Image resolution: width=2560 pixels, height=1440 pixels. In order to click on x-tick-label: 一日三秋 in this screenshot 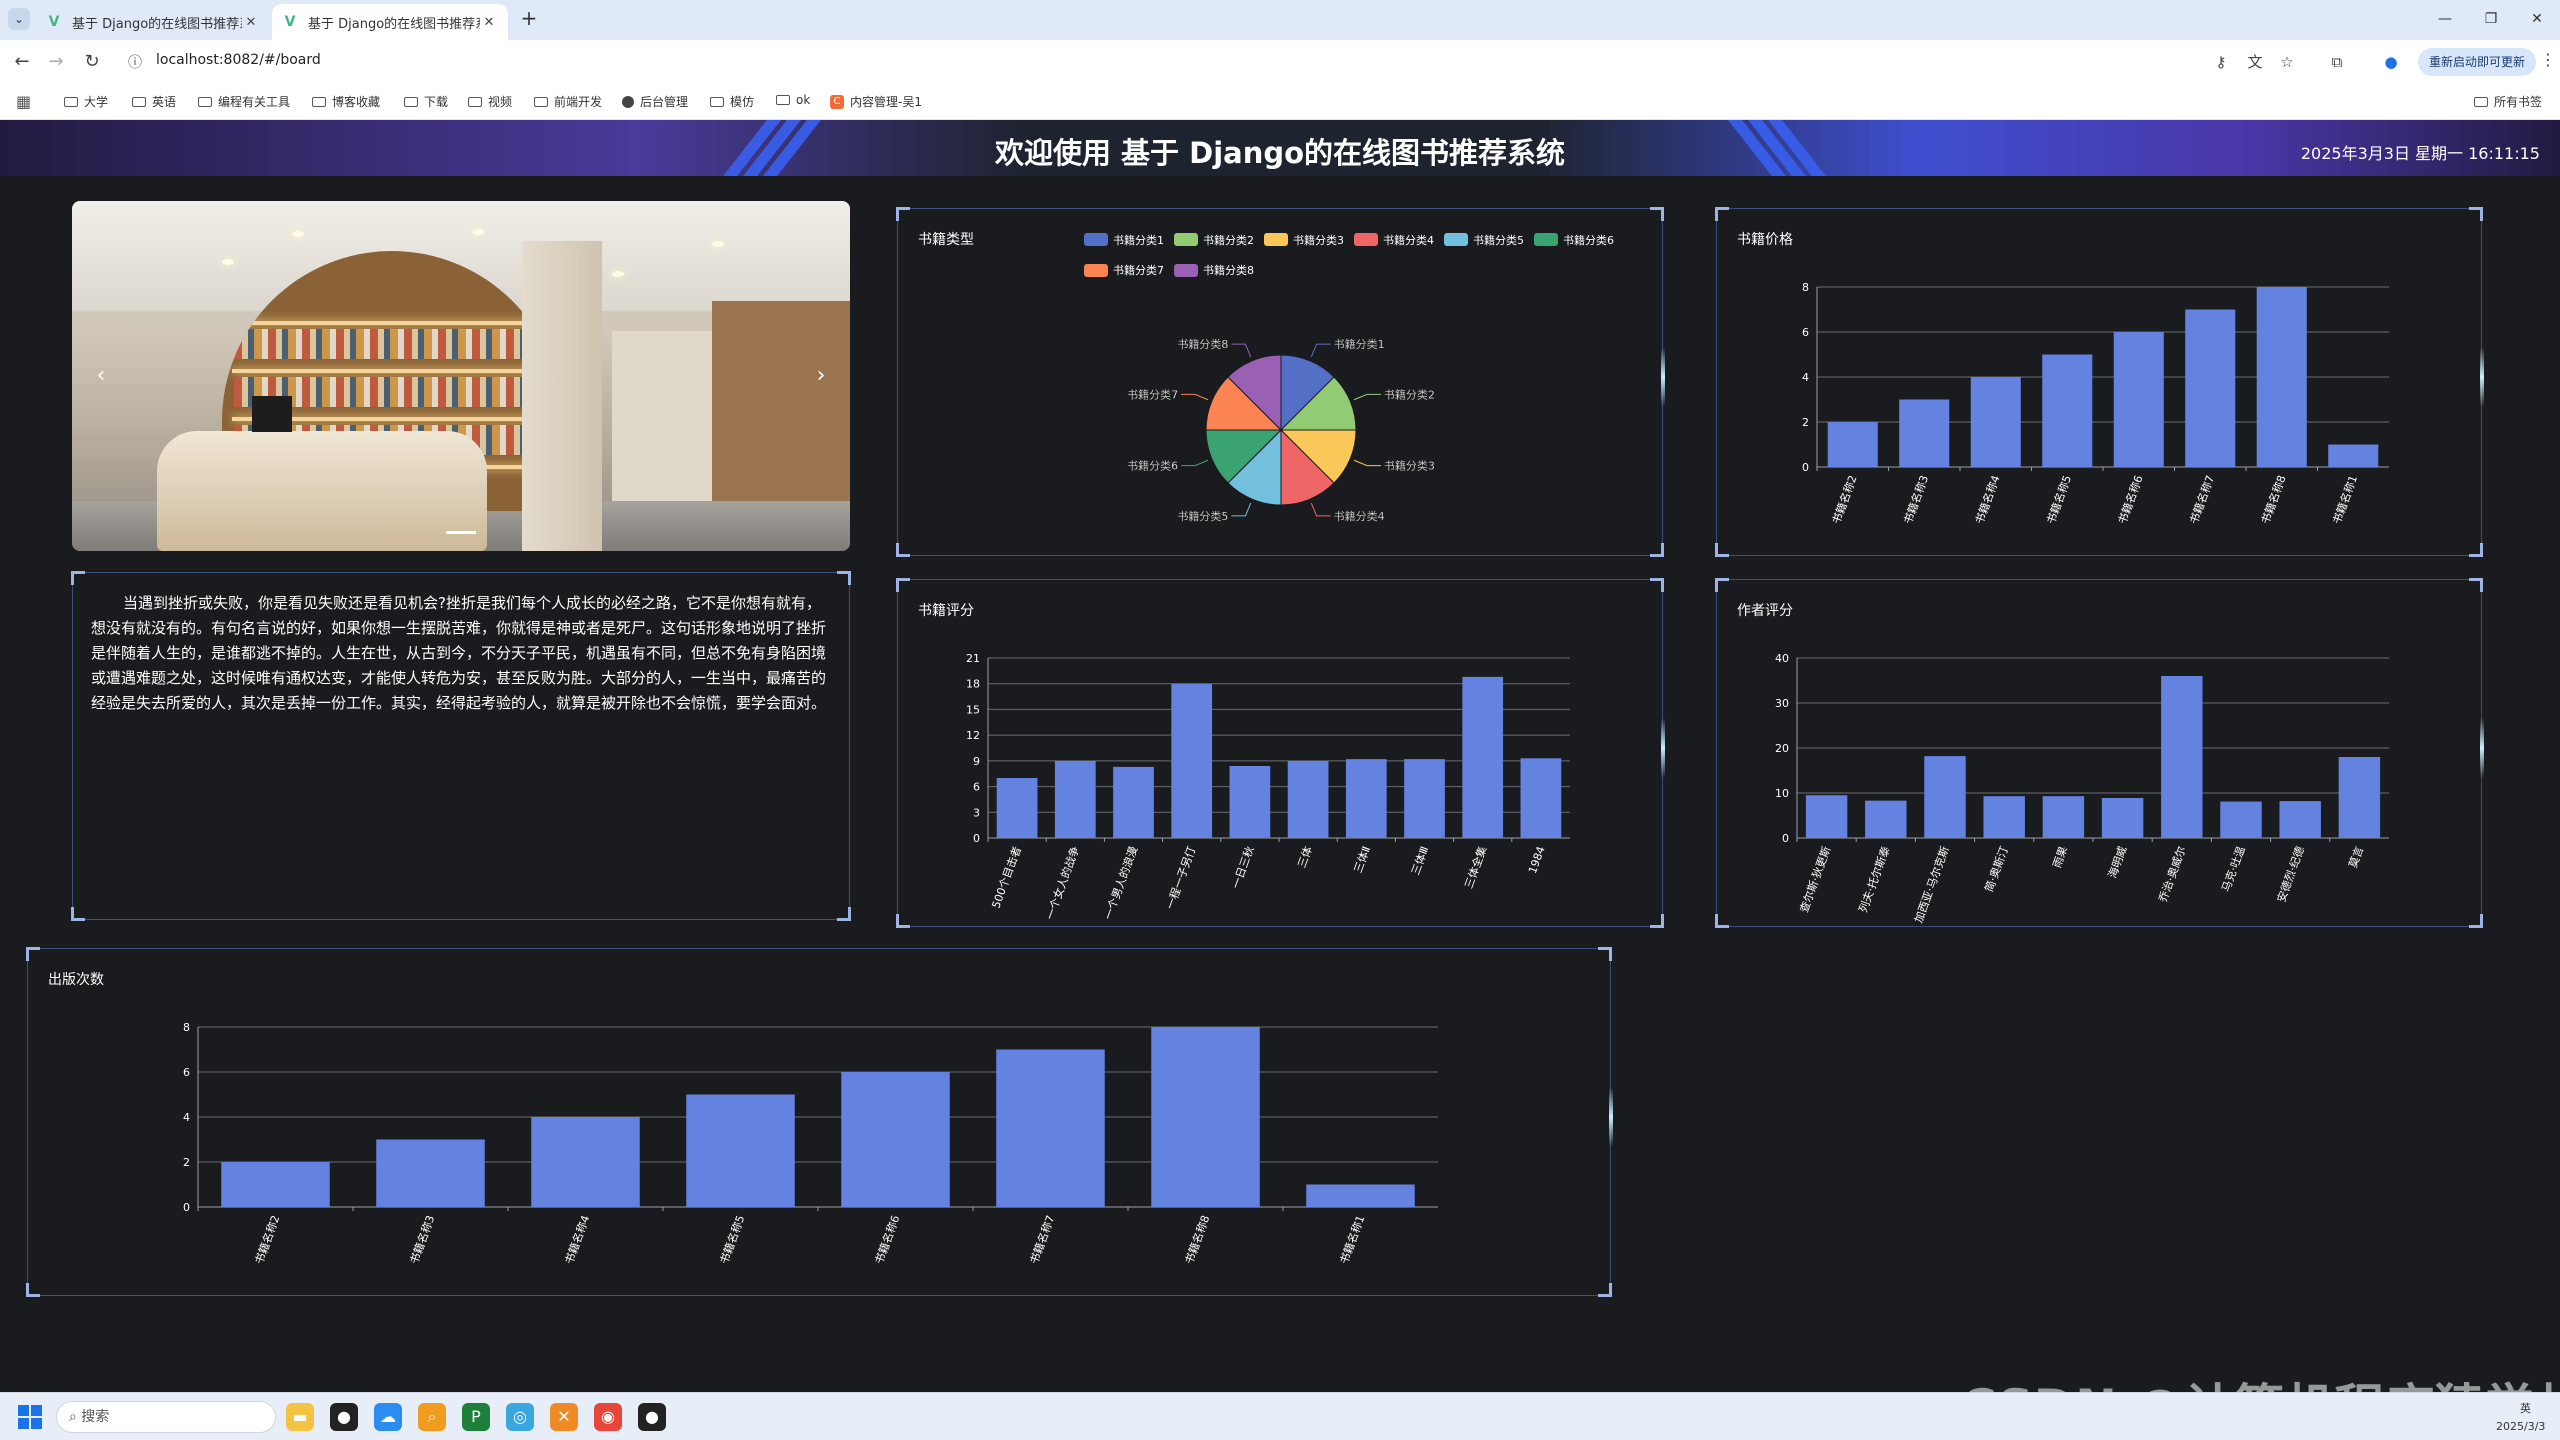, I will do `click(1243, 867)`.